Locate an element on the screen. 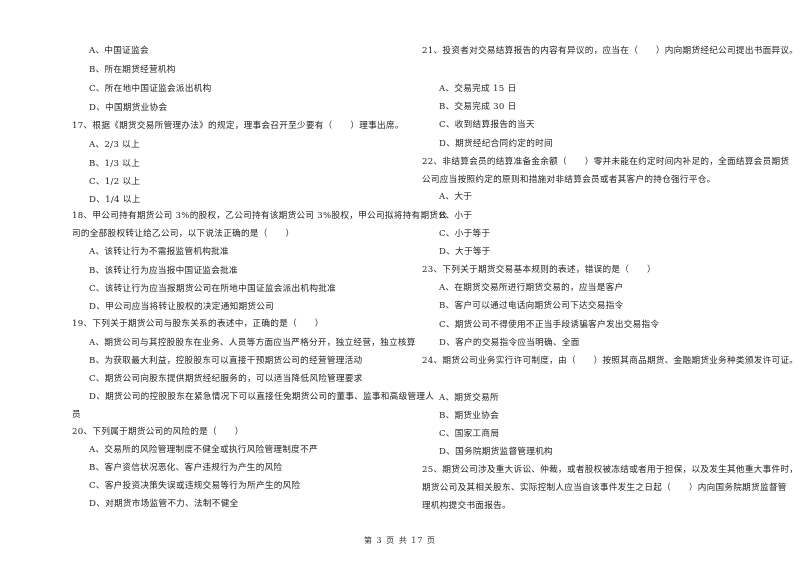  q24-option-a: A、期货交易所 is located at coordinates (469, 398).